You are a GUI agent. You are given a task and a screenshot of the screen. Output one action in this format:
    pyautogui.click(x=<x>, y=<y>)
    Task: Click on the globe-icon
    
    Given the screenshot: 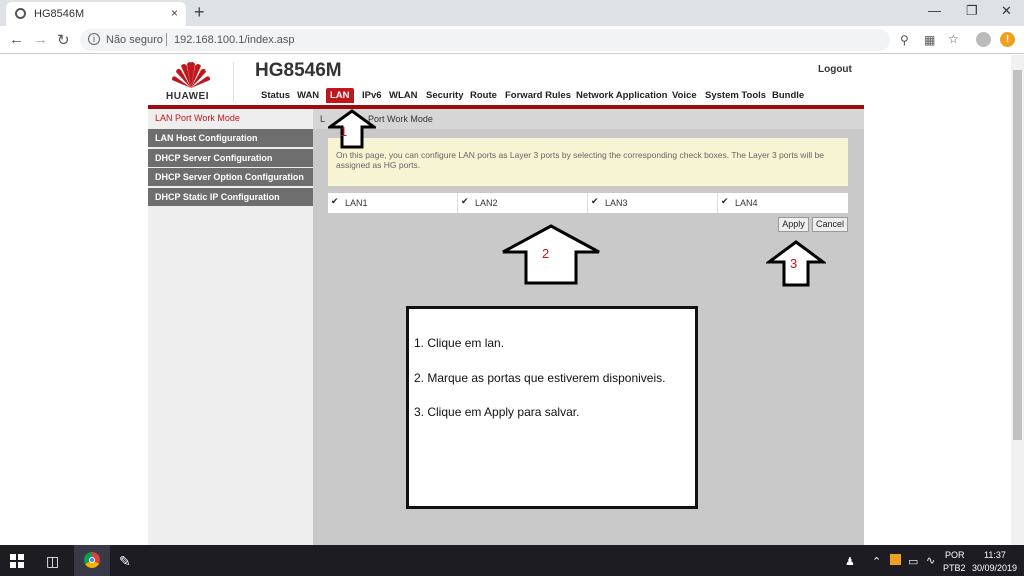 What is the action you would take?
    pyautogui.click(x=20, y=13)
    